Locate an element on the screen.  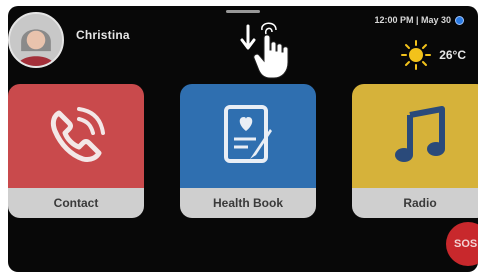
status-bar: 12:00 PM | May 30 is located at coordinates (419, 20).